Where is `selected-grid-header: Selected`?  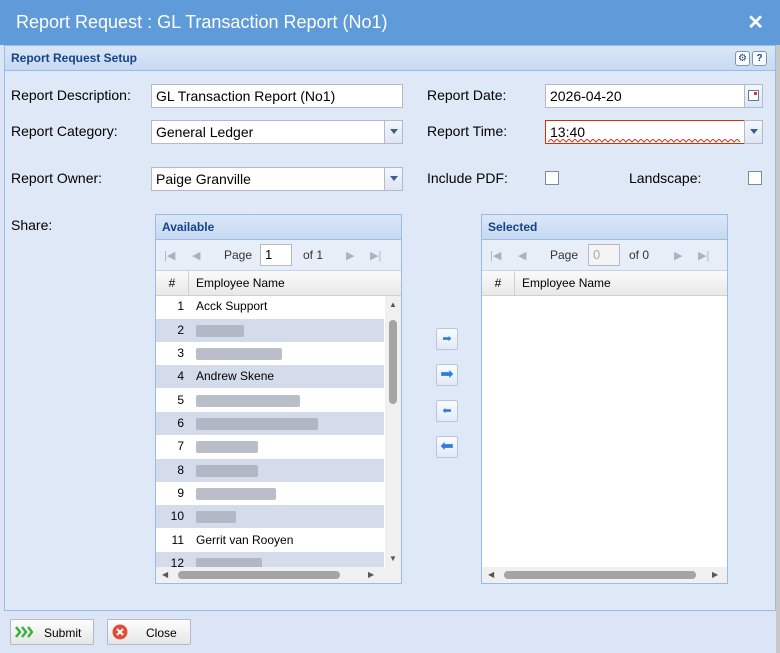
selected-grid-header: Selected is located at coordinates (604, 227).